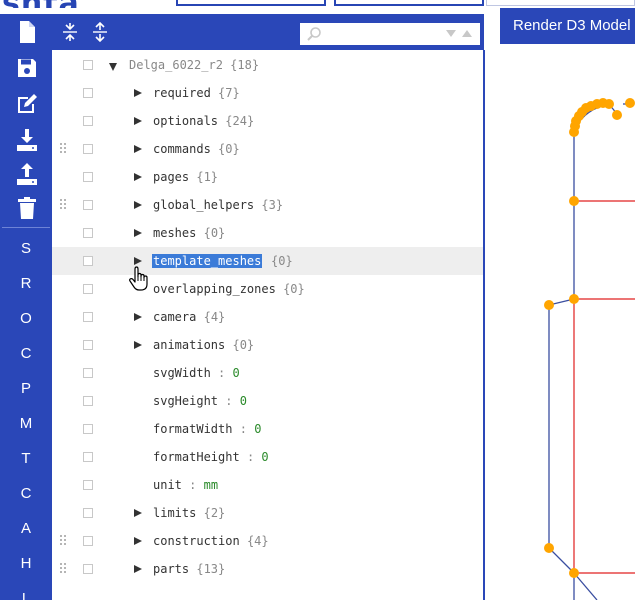 The height and width of the screenshot is (600, 635). What do you see at coordinates (26, 388) in the screenshot?
I see `sidebar-letter-p: P` at bounding box center [26, 388].